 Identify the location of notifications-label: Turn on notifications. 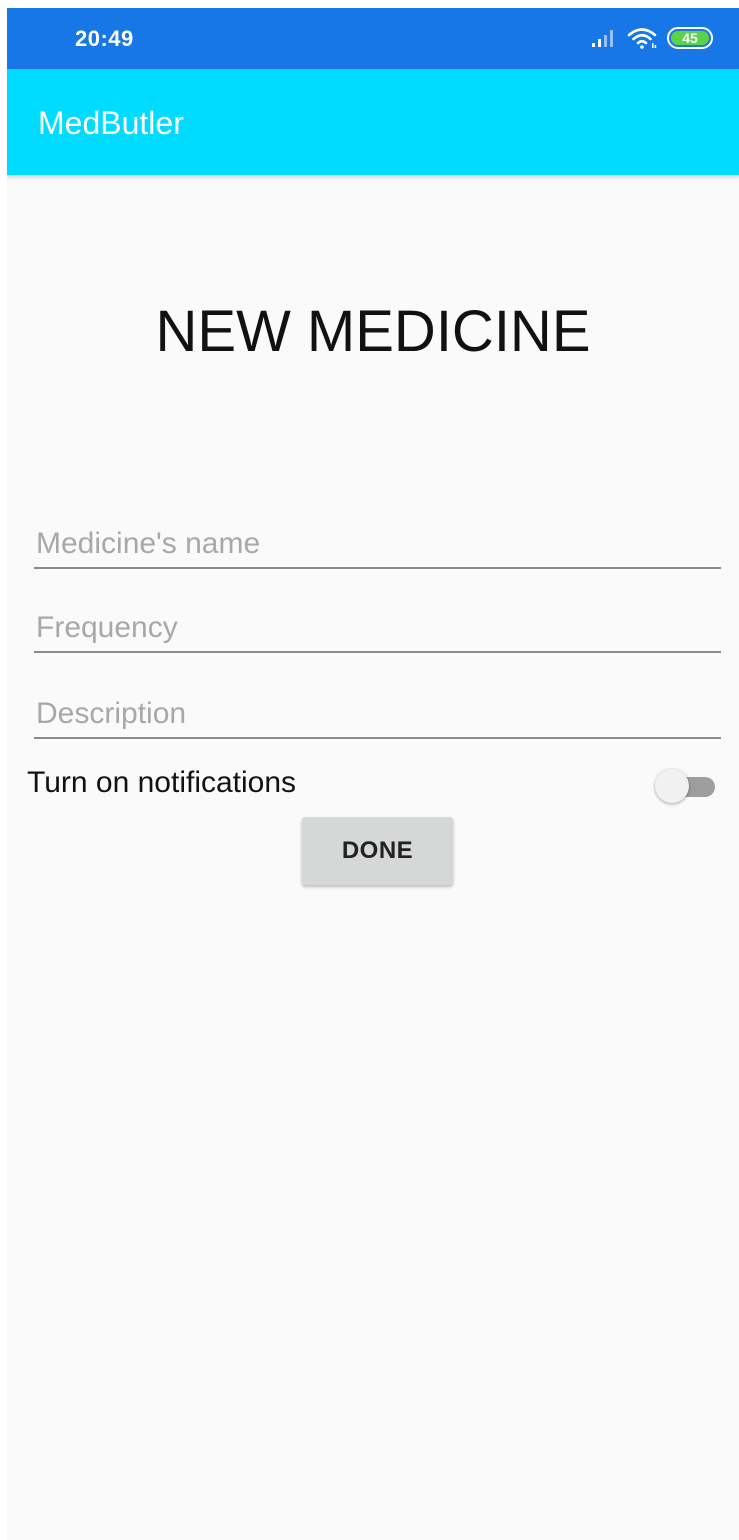
(162, 782).